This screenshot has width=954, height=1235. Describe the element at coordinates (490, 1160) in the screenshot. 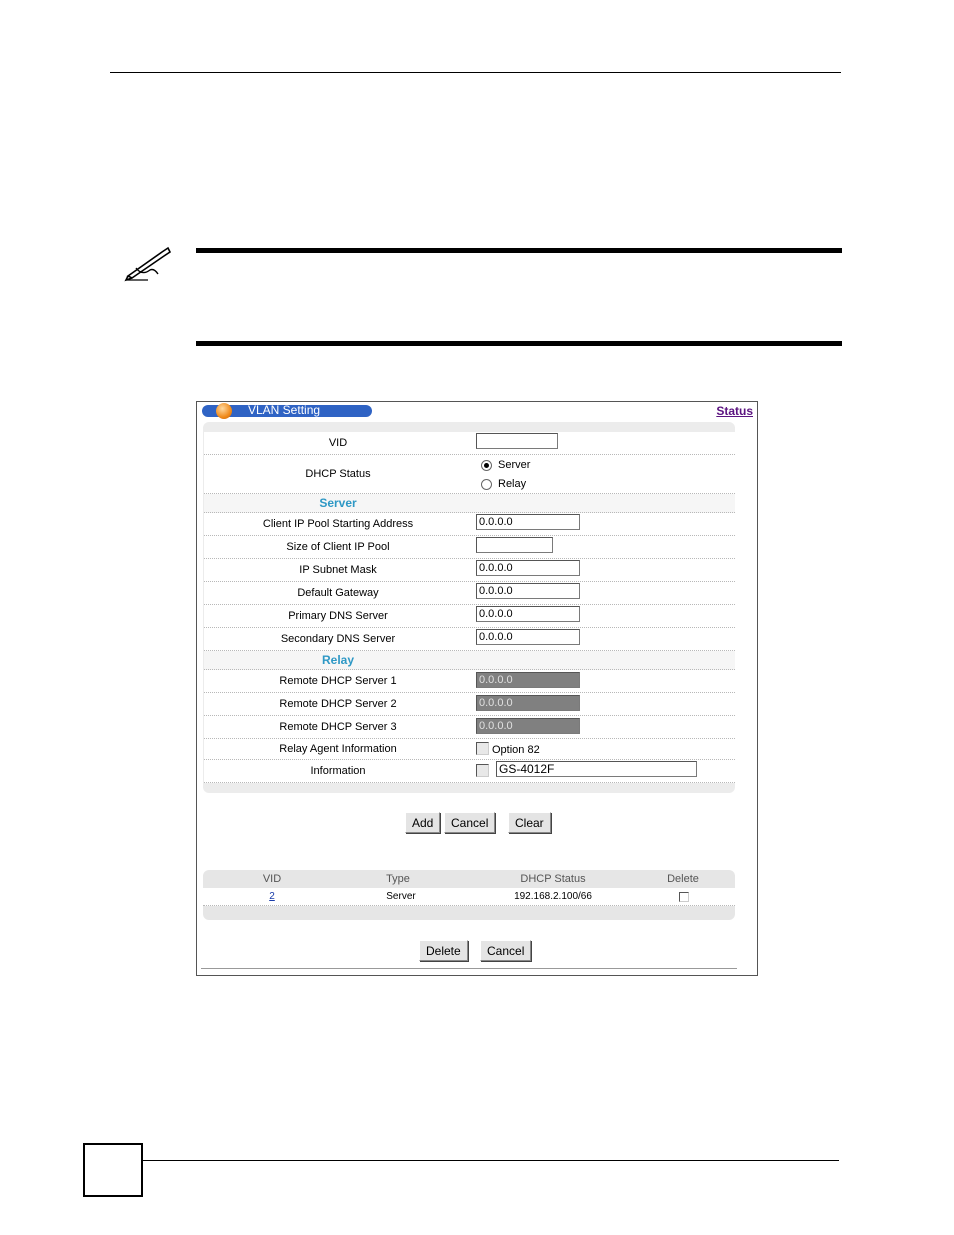

I see `page-footer-rule` at that location.